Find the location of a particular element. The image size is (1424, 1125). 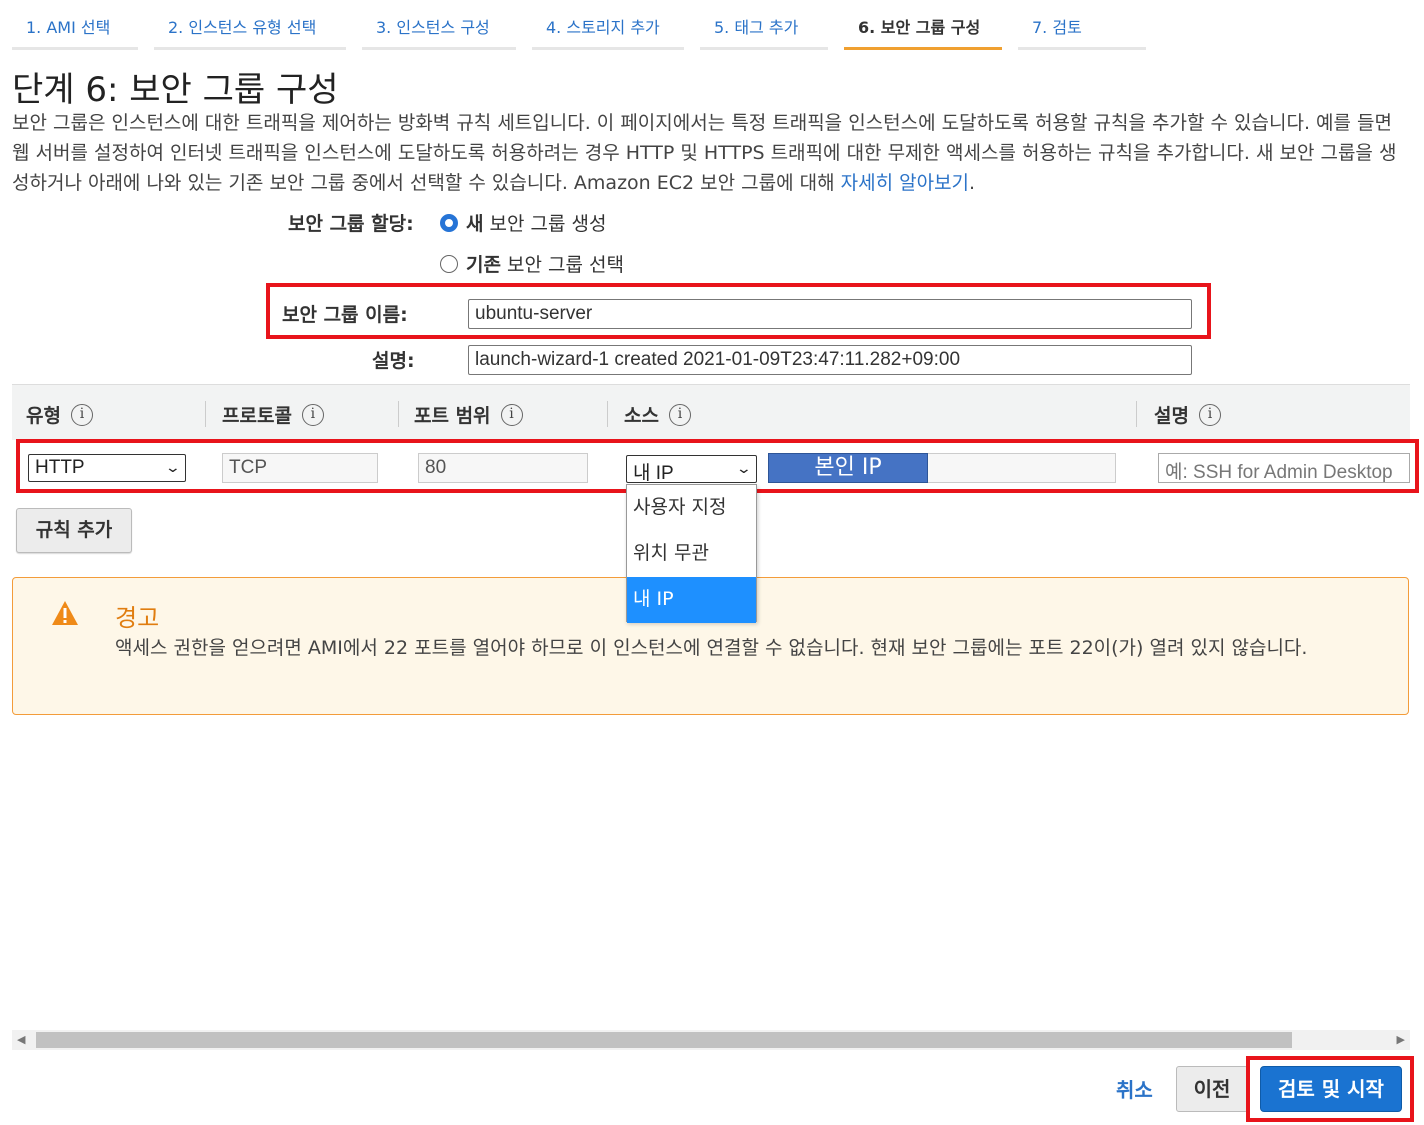

step-label: 6. 보안 그룹 구성 is located at coordinates (919, 27).